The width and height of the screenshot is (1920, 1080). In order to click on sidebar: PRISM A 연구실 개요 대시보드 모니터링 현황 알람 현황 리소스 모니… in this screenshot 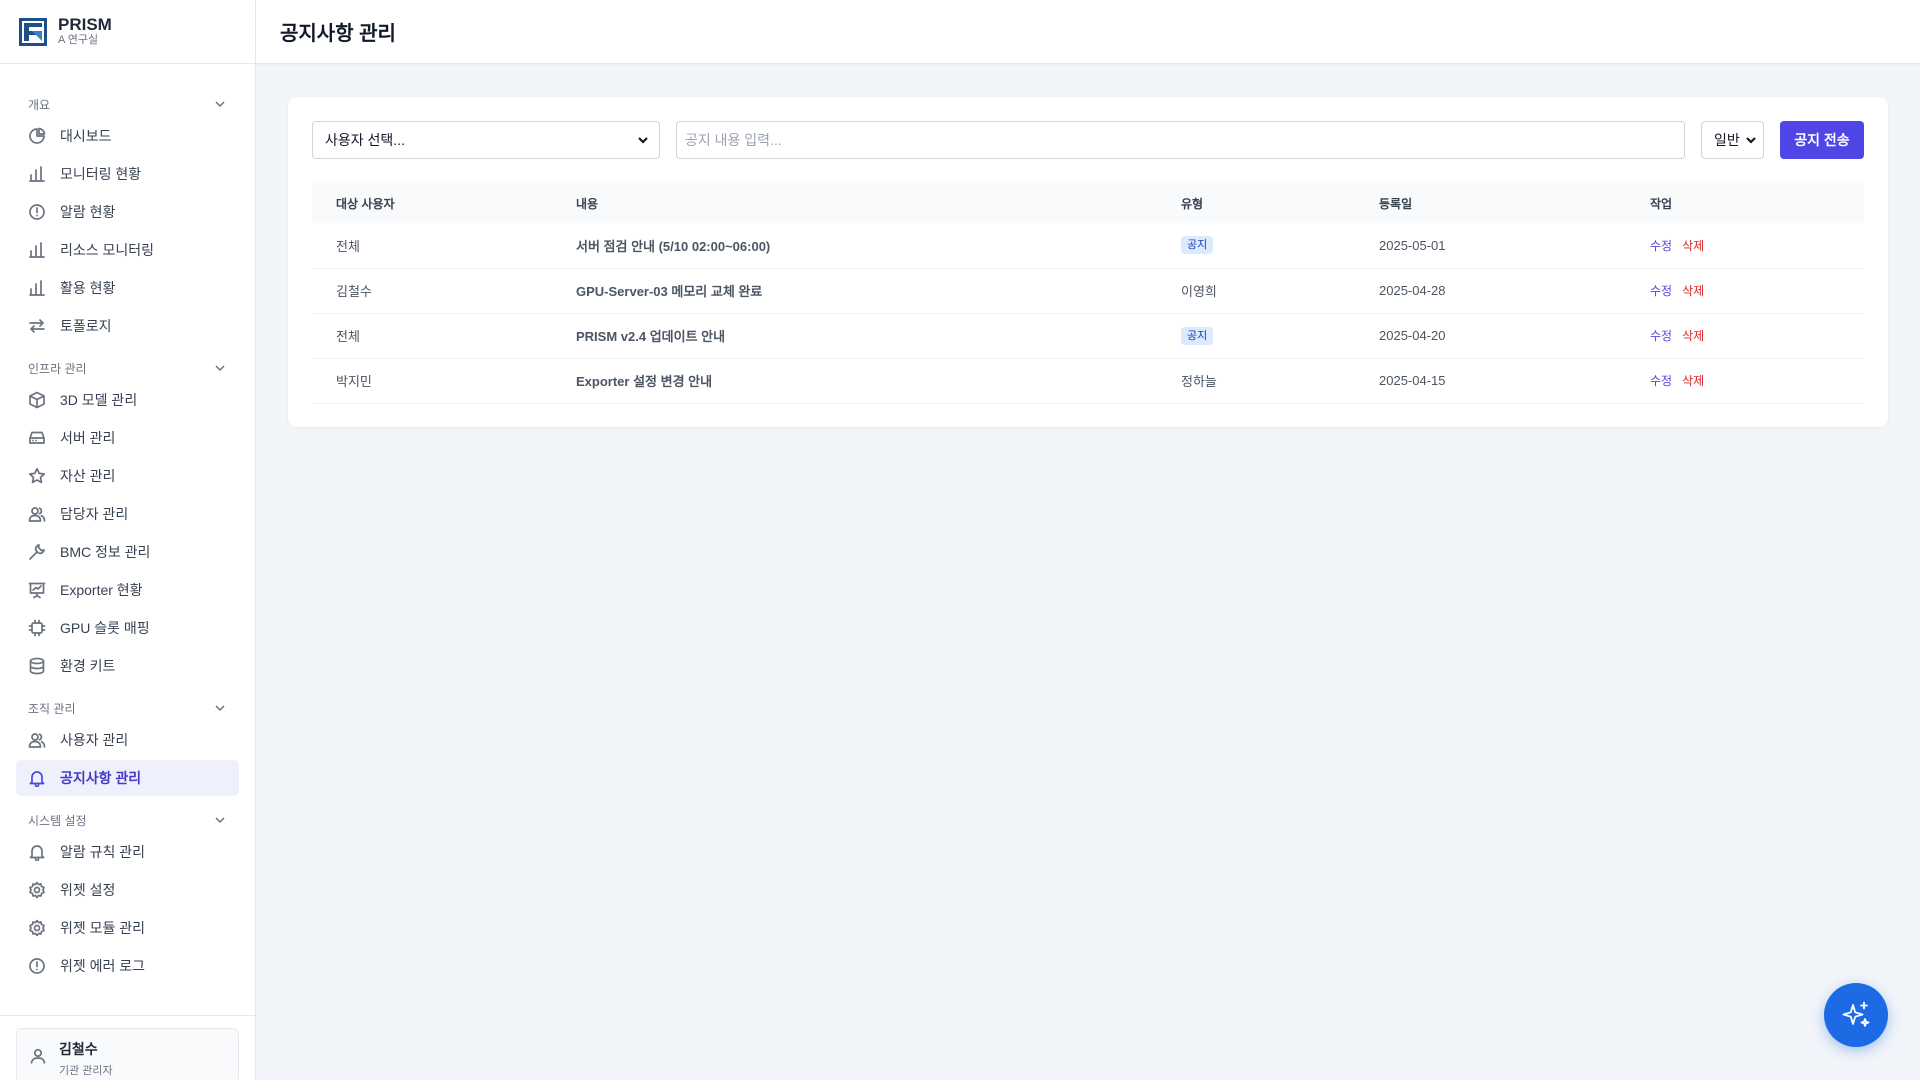, I will do `click(128, 540)`.